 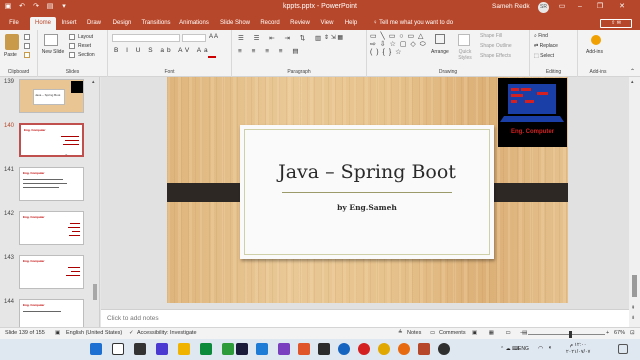 I want to click on language-indicator: ENG, so click(x=523, y=349).